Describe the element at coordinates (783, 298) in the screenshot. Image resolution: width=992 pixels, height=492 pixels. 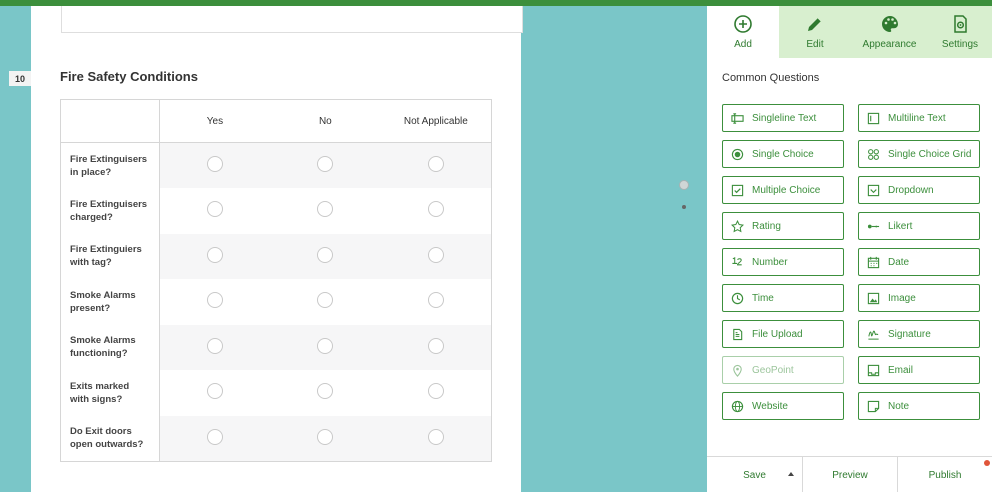
I see `add-time-button: Time` at that location.